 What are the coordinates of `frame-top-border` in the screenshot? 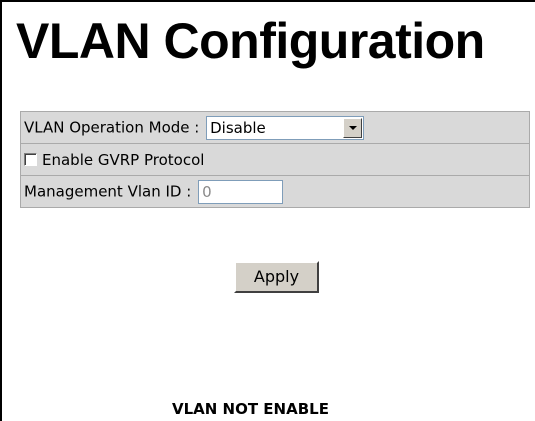 It's located at (267, 1).